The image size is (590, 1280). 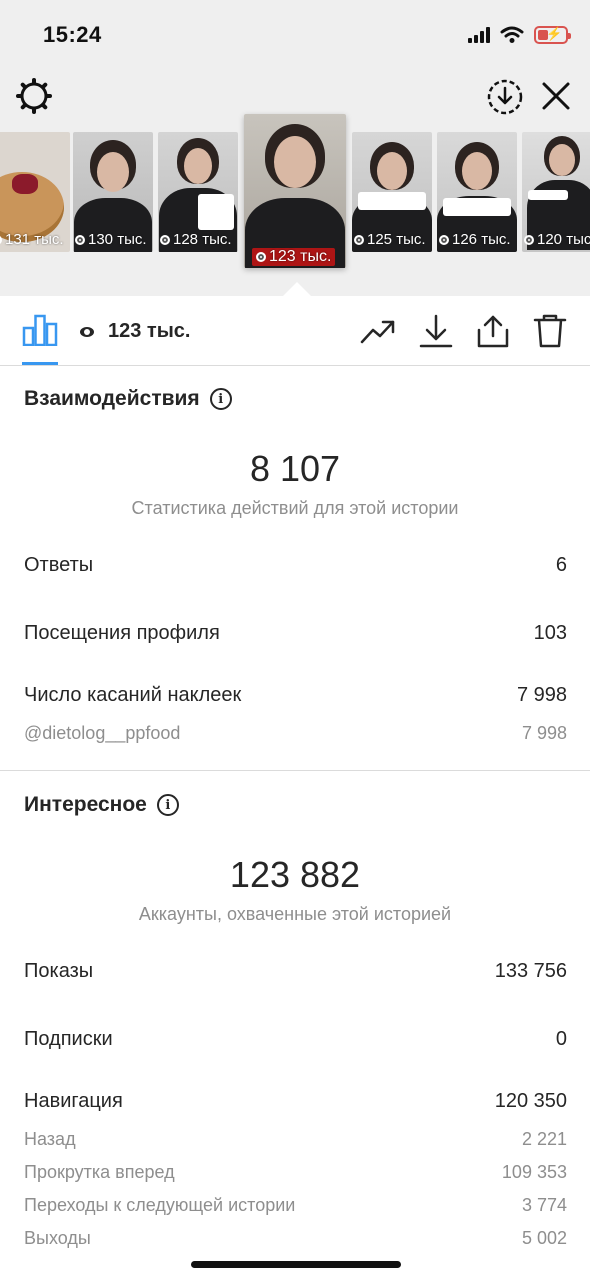 What do you see at coordinates (295, 1238) in the screenshot?
I see `stat-subrow-exits: Выходы 5 002` at bounding box center [295, 1238].